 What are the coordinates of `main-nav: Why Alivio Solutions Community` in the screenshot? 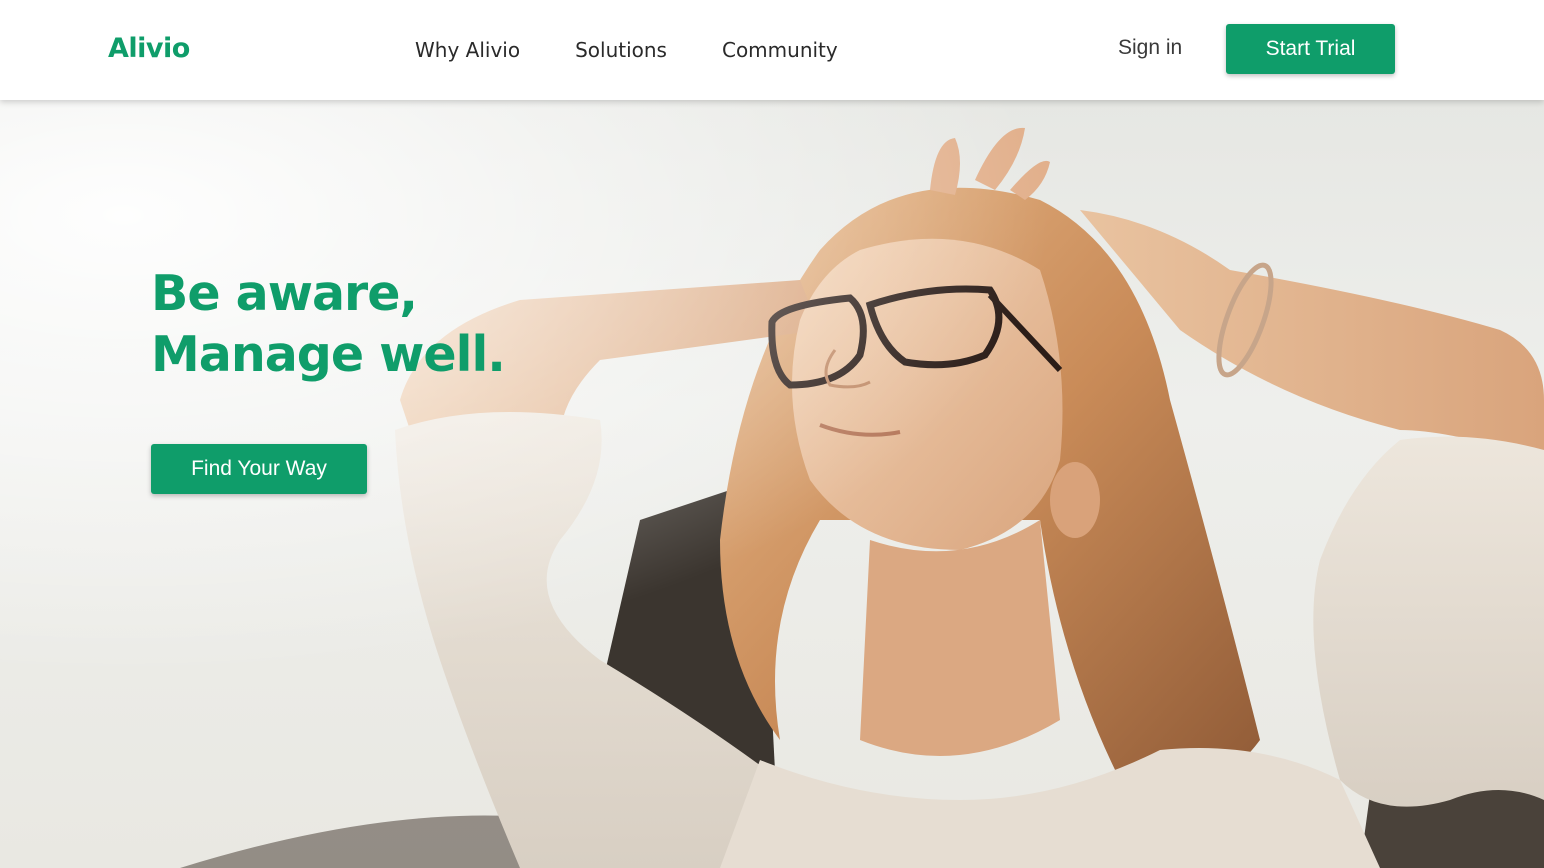 It's located at (654, 50).